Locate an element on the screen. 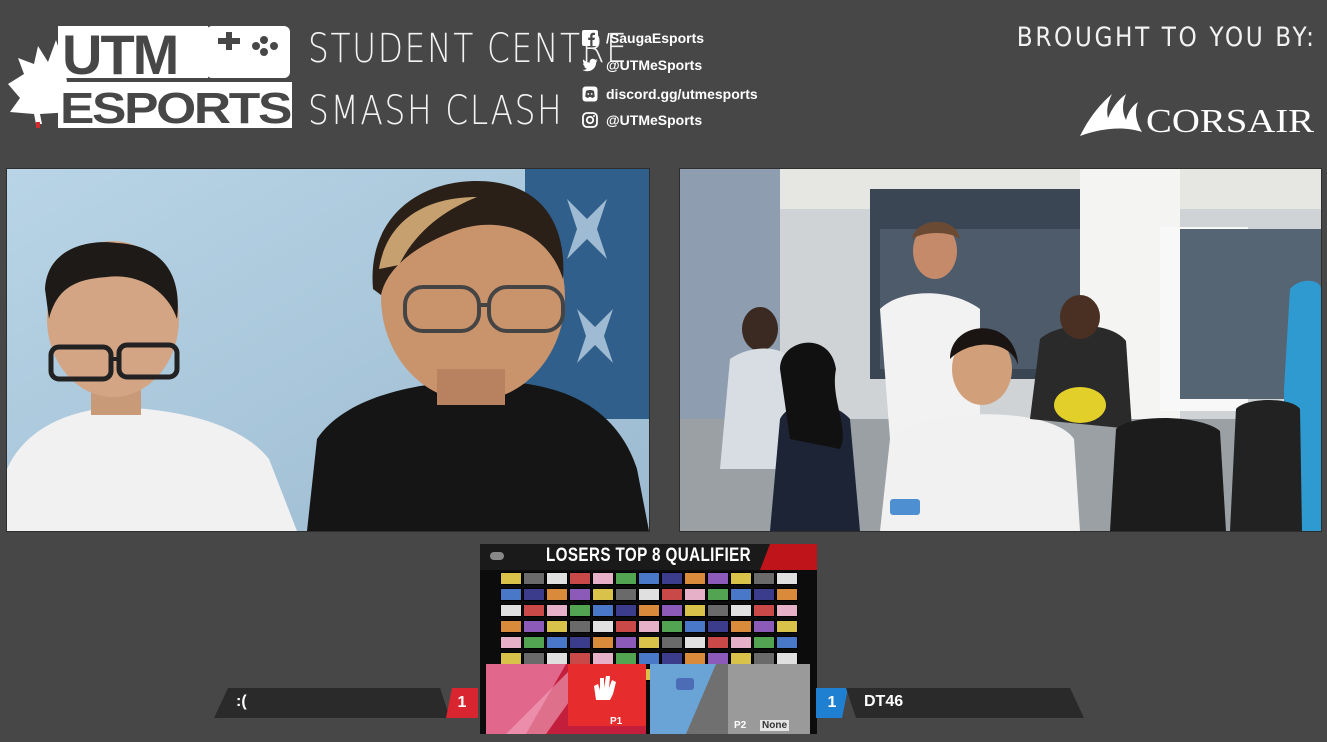 Image resolution: width=1327 pixels, height=742 pixels. hud-p1-tag: P1 is located at coordinates (616, 721).